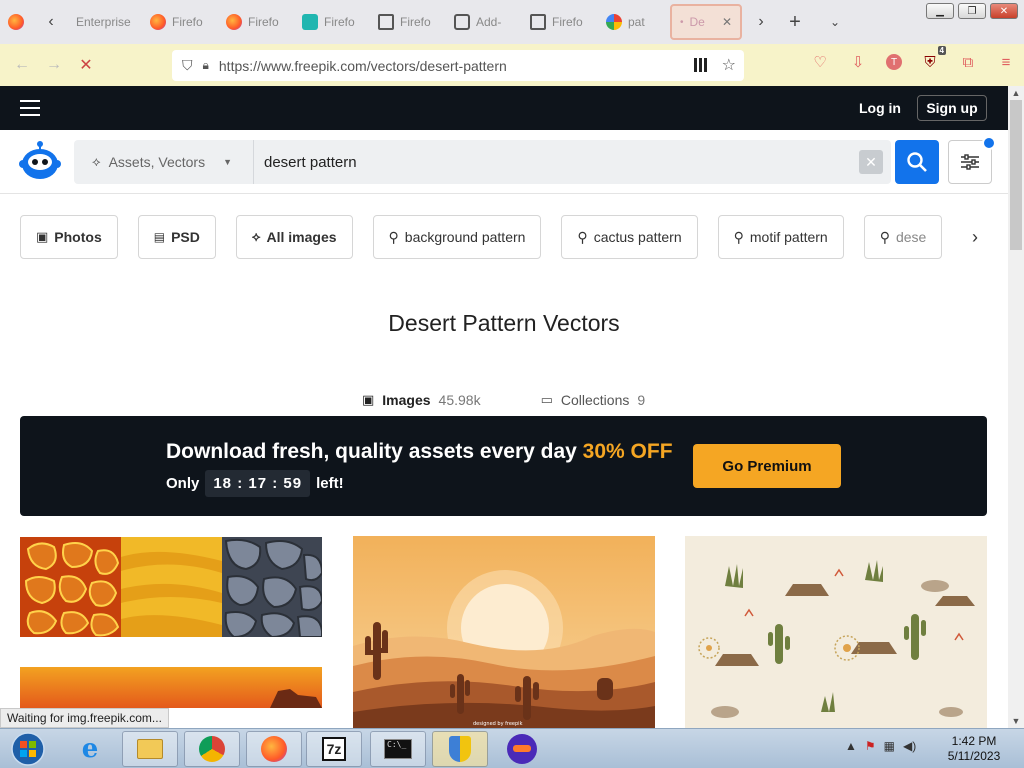 This screenshot has width=1024, height=768. What do you see at coordinates (310, 162) in the screenshot?
I see `search-input: desert pattern` at bounding box center [310, 162].